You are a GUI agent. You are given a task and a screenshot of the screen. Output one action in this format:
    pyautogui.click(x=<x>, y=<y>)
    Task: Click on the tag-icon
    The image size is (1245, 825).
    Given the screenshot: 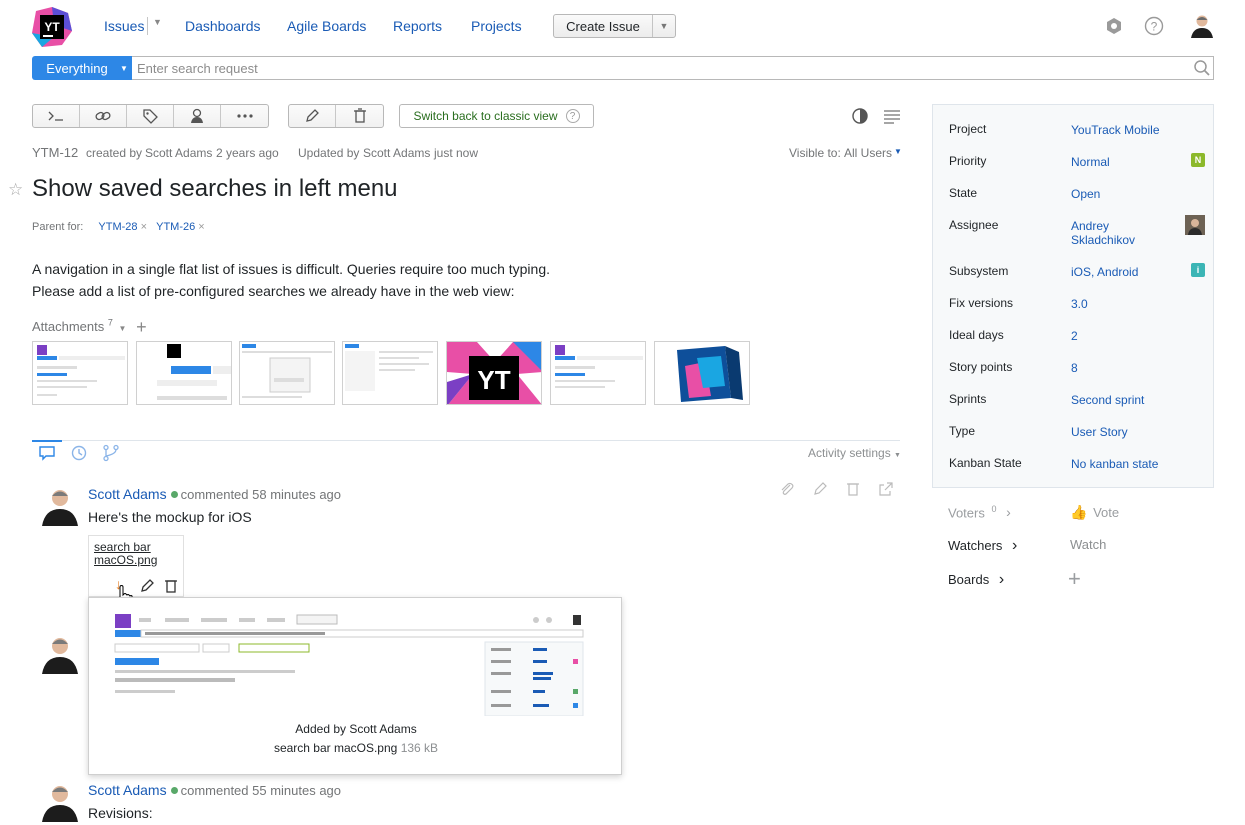 What is the action you would take?
    pyautogui.click(x=150, y=116)
    